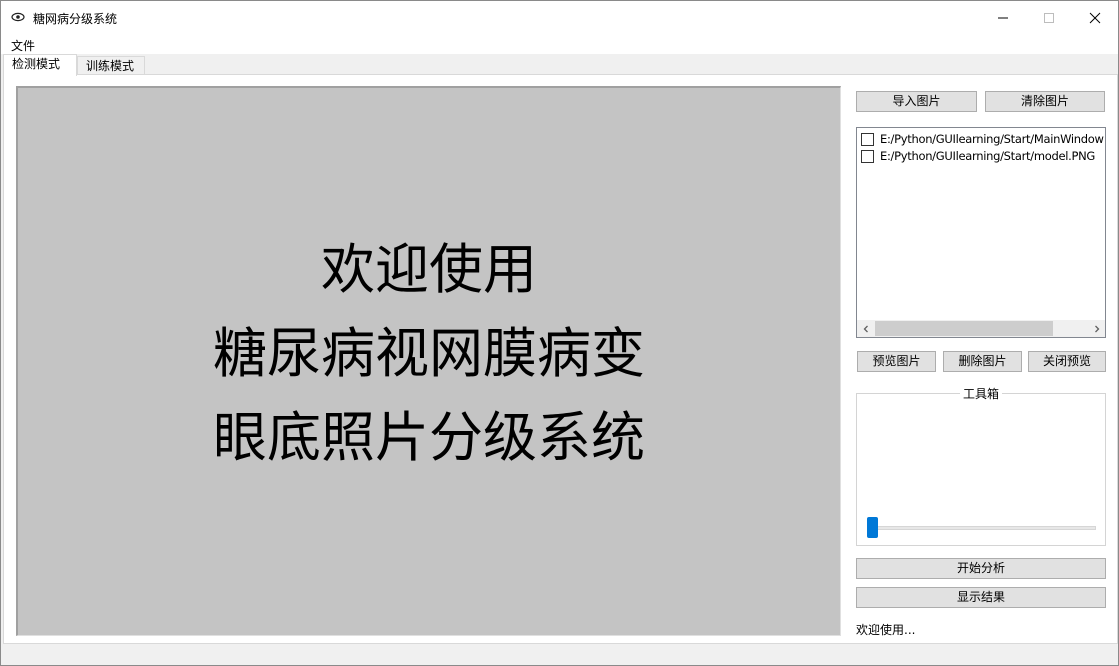 The image size is (1119, 666). I want to click on welcome-line-2: 糖尿病视网膜病变, so click(429, 353).